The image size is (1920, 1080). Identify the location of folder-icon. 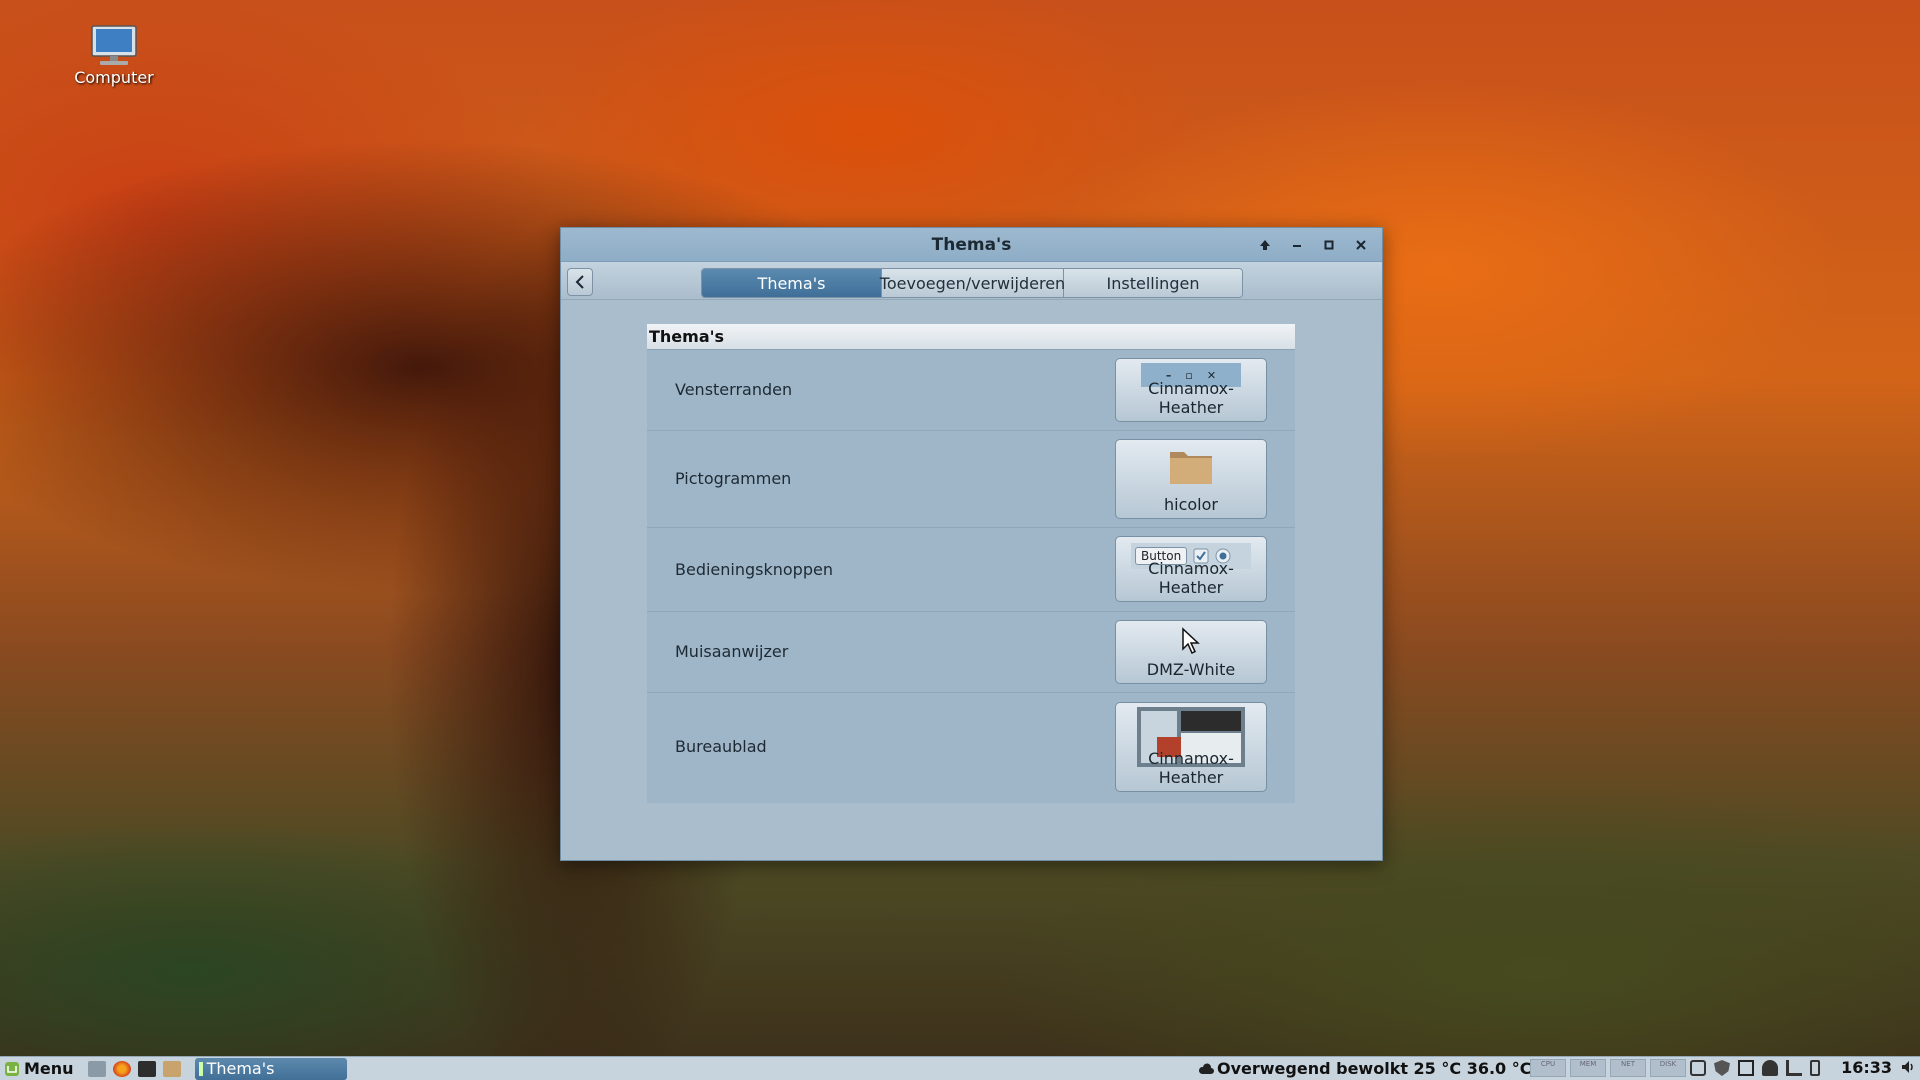
(1191, 468).